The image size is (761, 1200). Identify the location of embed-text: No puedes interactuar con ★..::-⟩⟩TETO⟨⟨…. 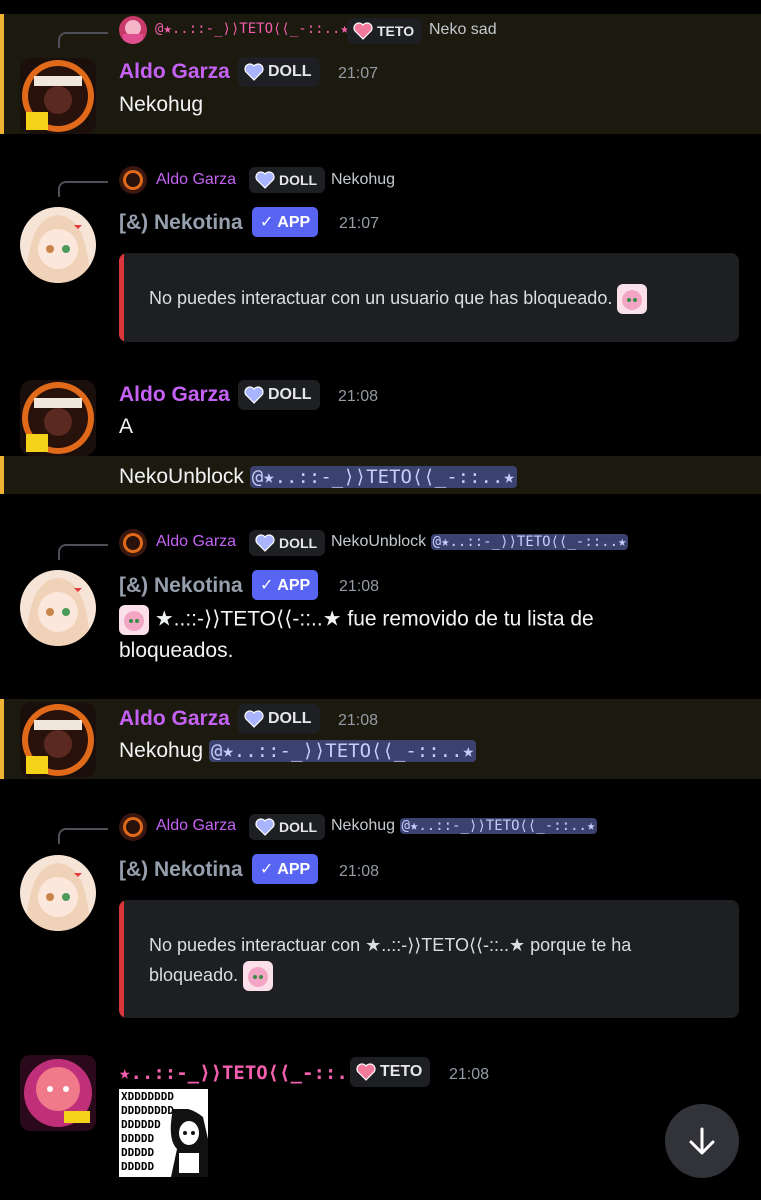
(390, 945).